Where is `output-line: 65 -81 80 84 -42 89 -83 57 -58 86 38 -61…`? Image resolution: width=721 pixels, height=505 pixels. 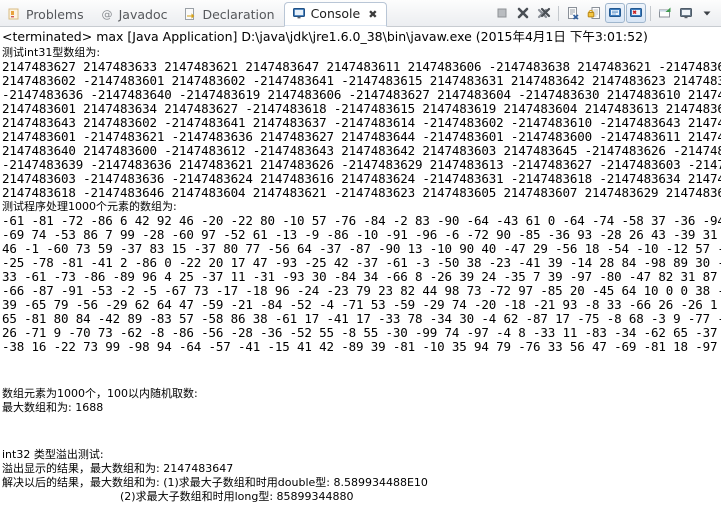 output-line: 65 -81 80 84 -42 89 -83 57 -58 86 38 -61… is located at coordinates (361, 319).